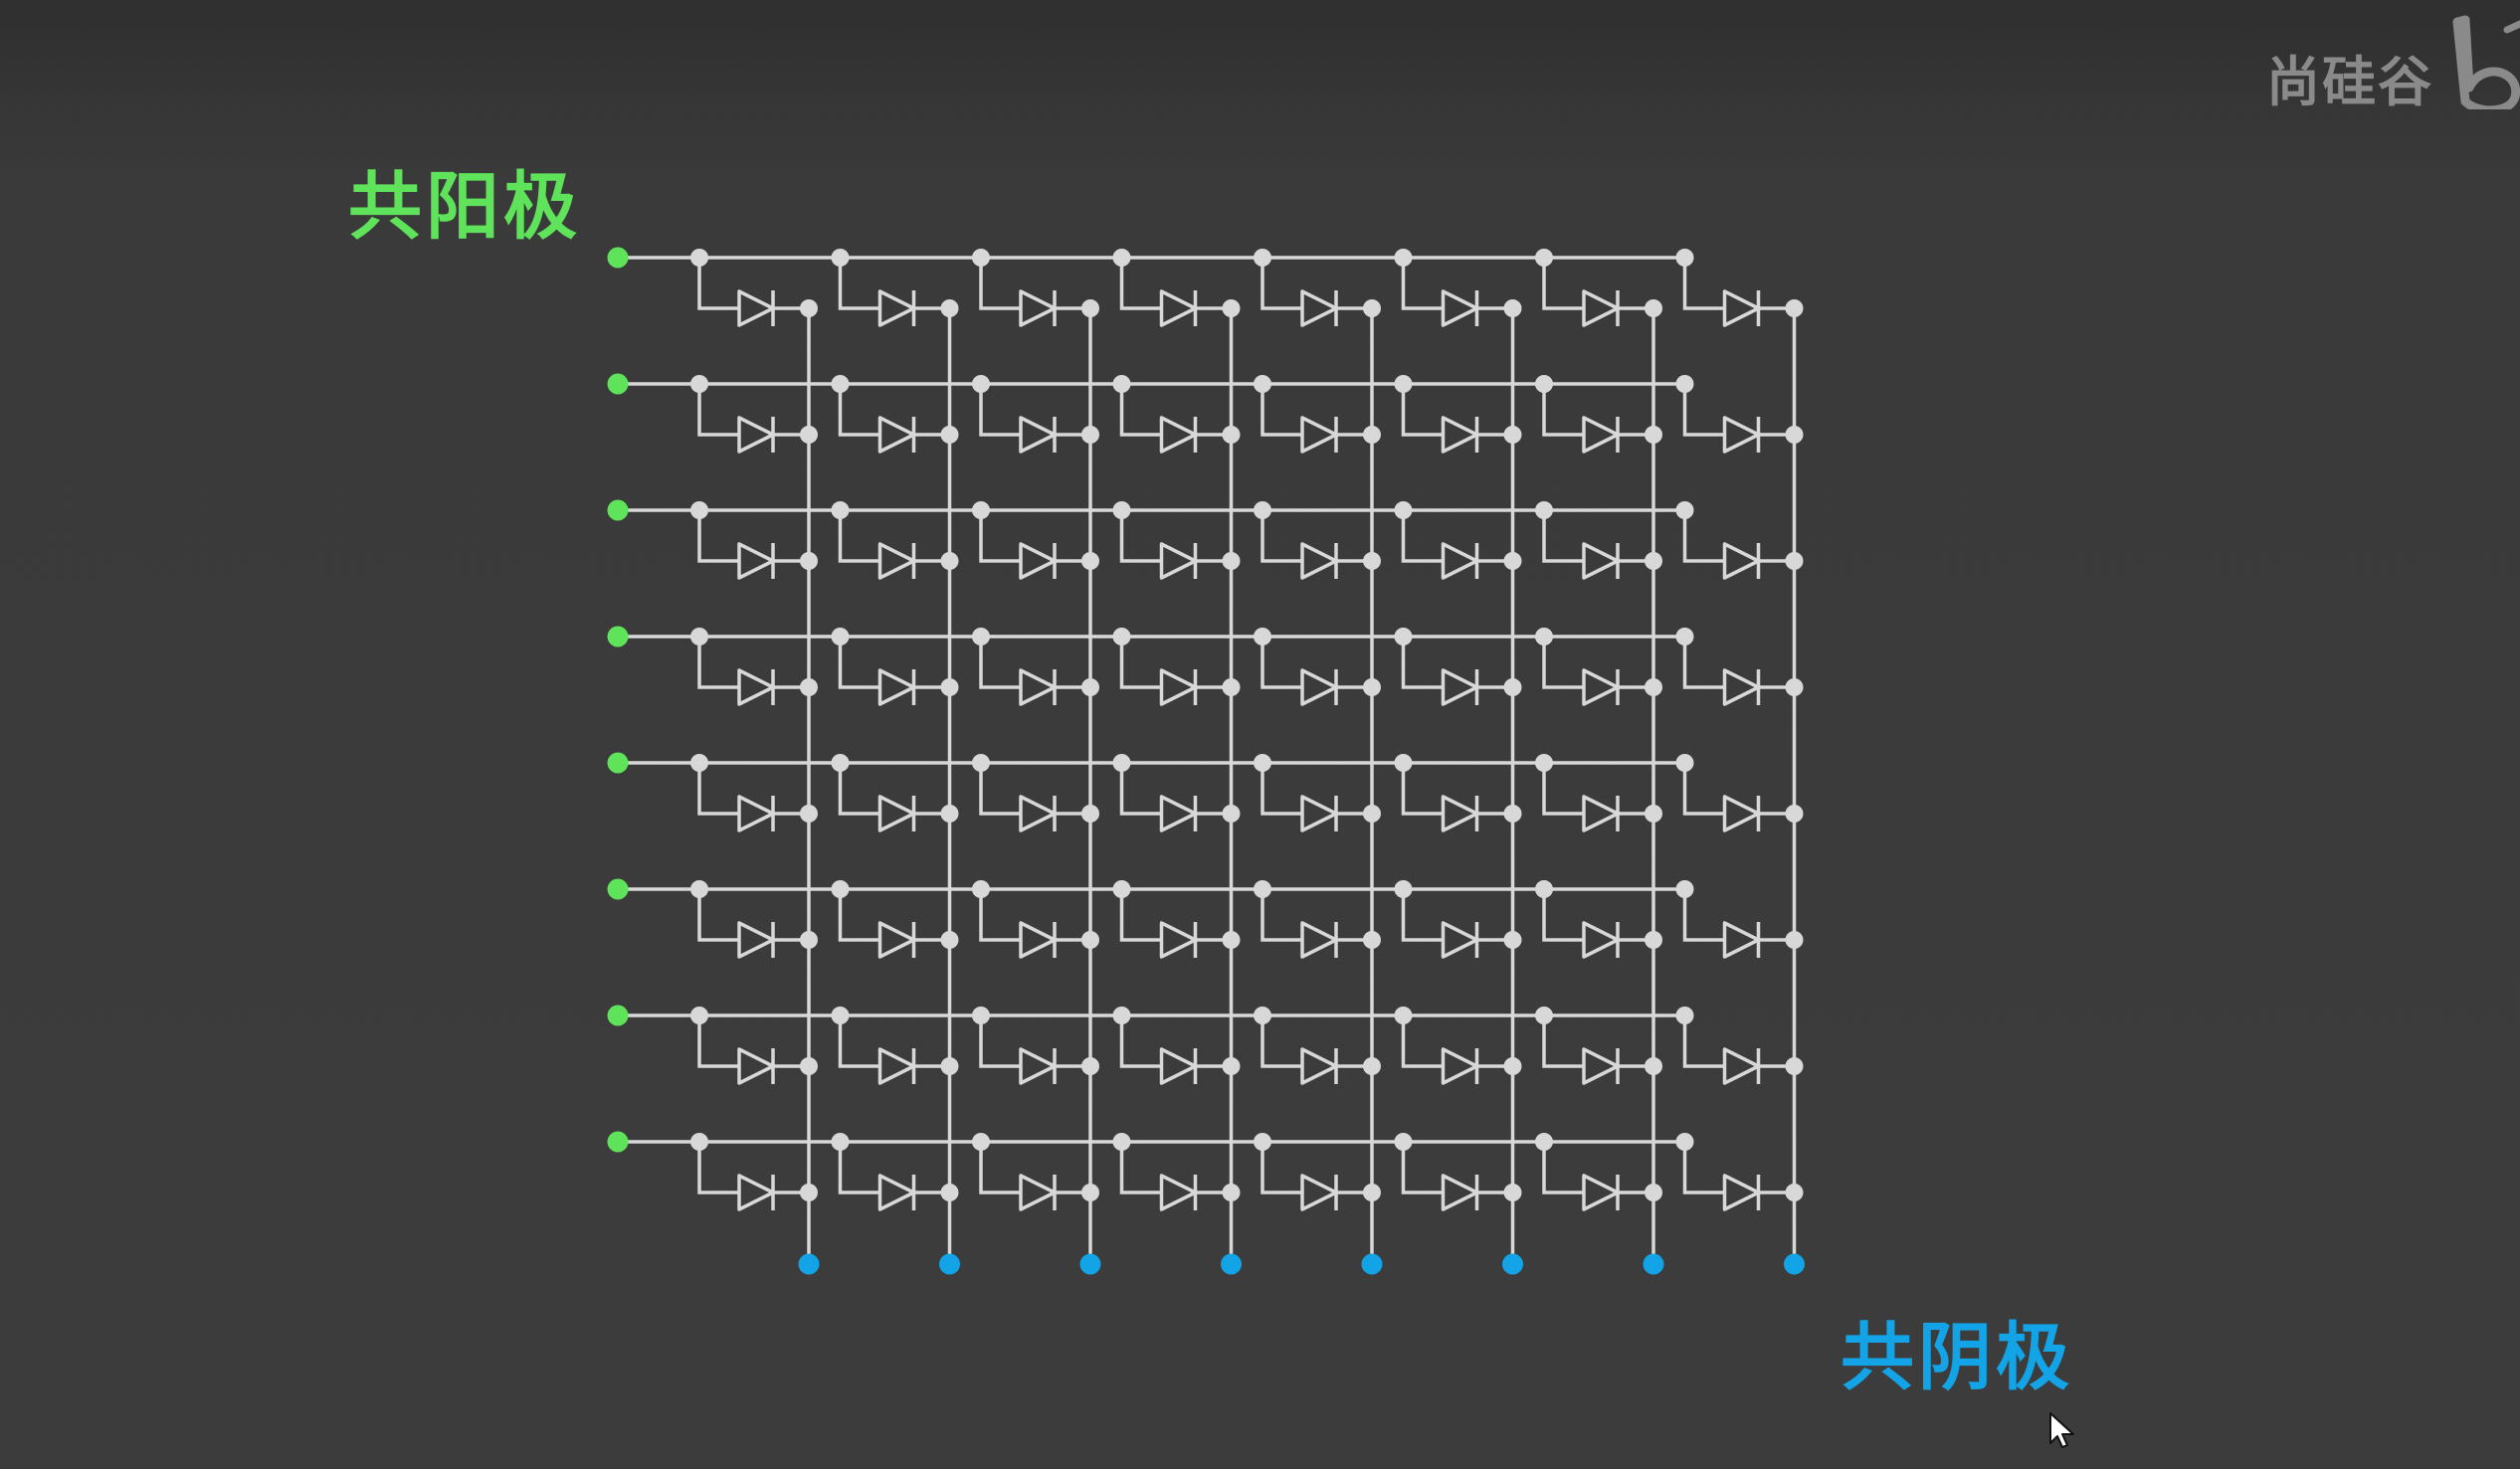 This screenshot has height=1469, width=2520. I want to click on mouse-pointer-icon, so click(2061, 1430).